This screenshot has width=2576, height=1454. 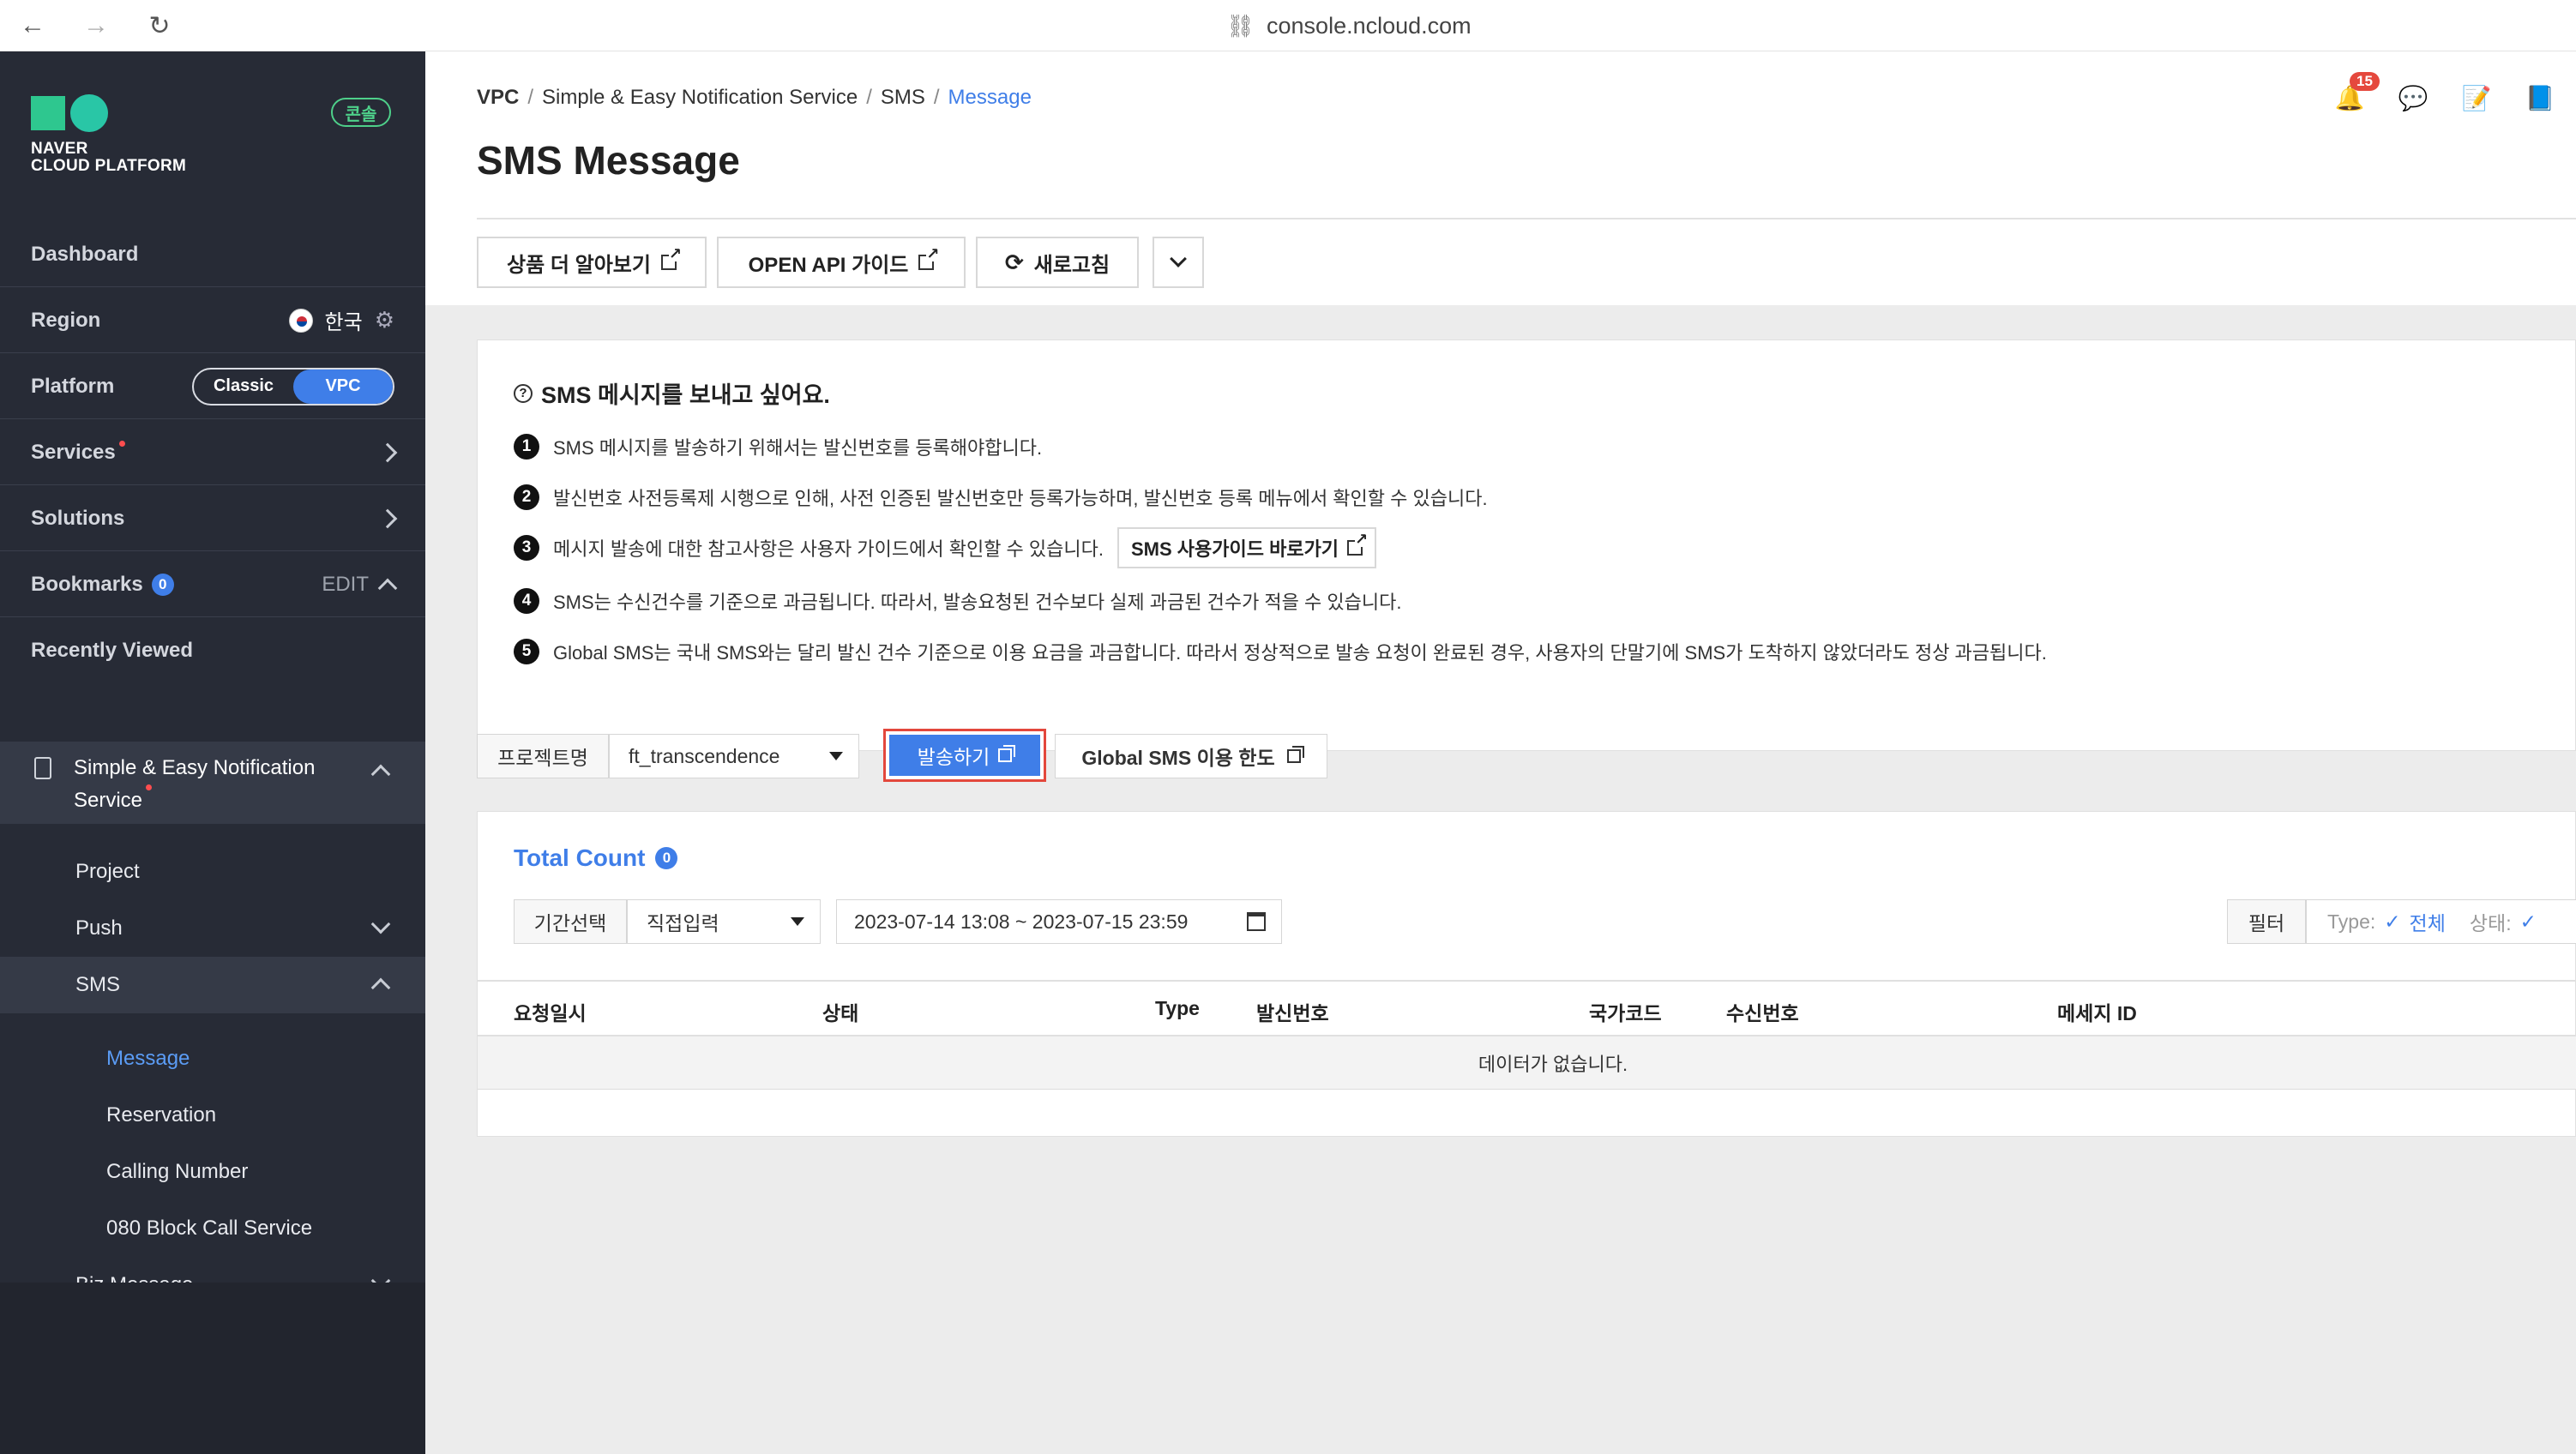 What do you see at coordinates (42, 768) in the screenshot?
I see `phone-icon` at bounding box center [42, 768].